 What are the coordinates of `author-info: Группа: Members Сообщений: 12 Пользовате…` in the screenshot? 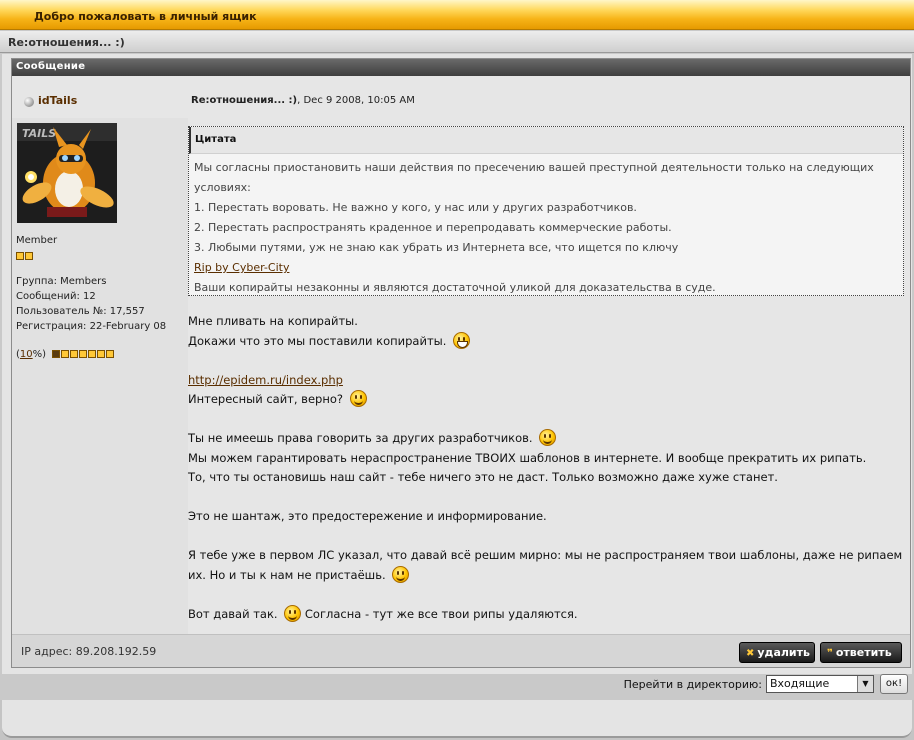 It's located at (91, 304).